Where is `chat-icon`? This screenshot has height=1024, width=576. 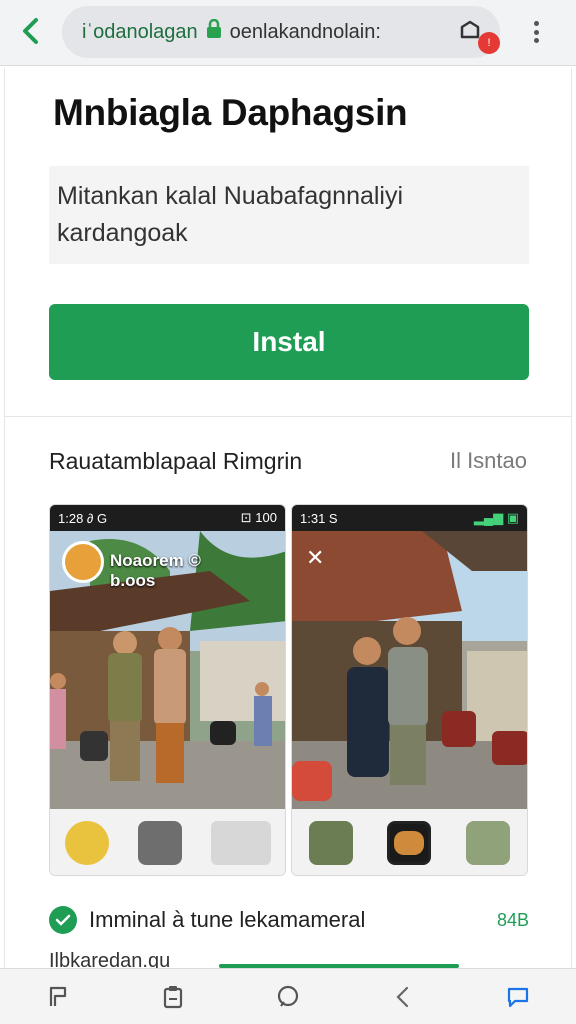
chat-icon is located at coordinates (288, 997).